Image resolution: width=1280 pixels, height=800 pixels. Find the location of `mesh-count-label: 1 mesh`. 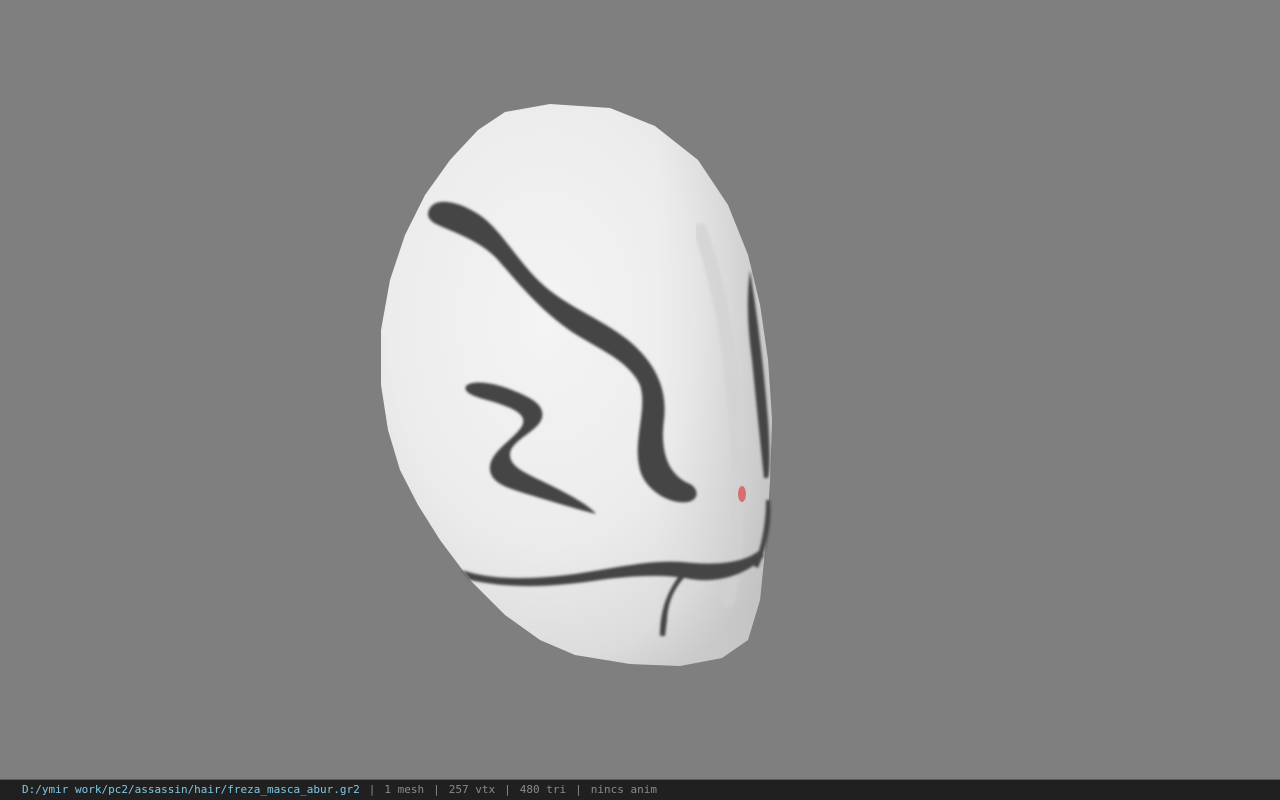

mesh-count-label: 1 mesh is located at coordinates (404, 789).